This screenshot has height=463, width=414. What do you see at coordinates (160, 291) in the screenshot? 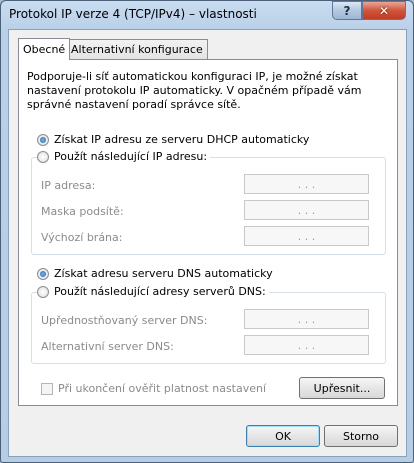
I see `radio-dns-manual-label: Použít následující adresy serverů DNS:` at bounding box center [160, 291].